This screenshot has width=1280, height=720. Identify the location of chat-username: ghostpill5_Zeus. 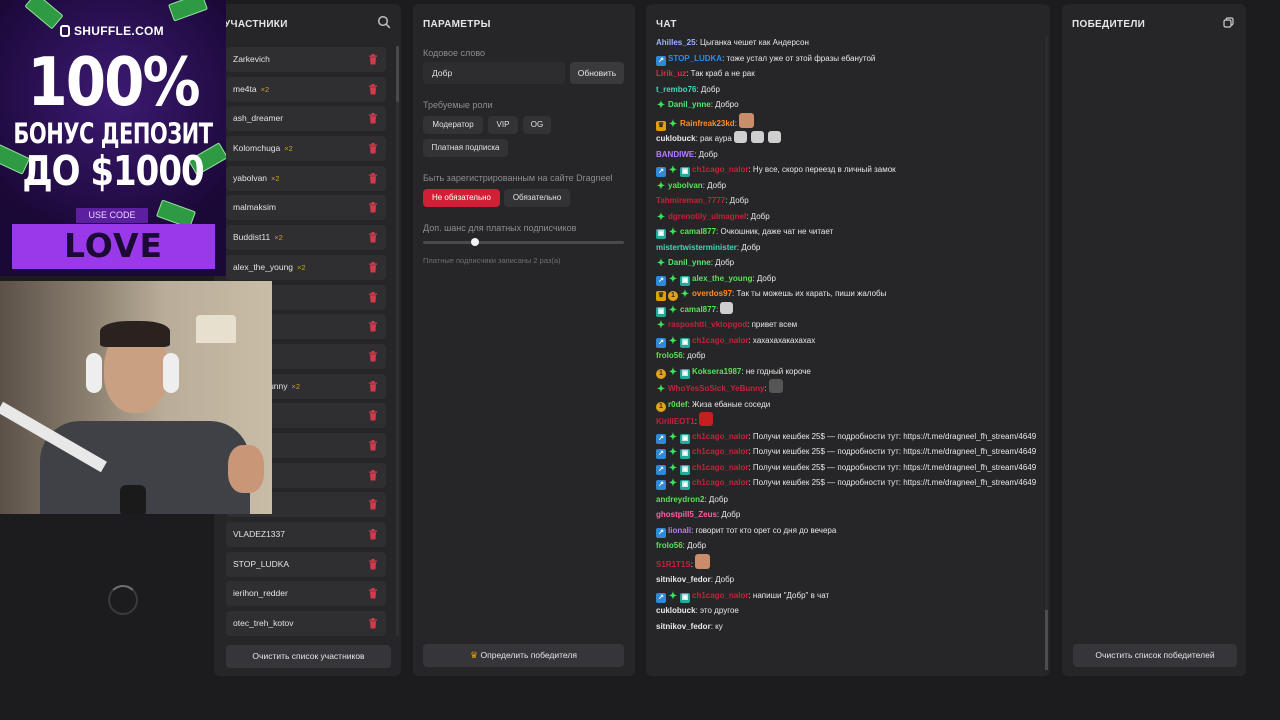
(686, 514).